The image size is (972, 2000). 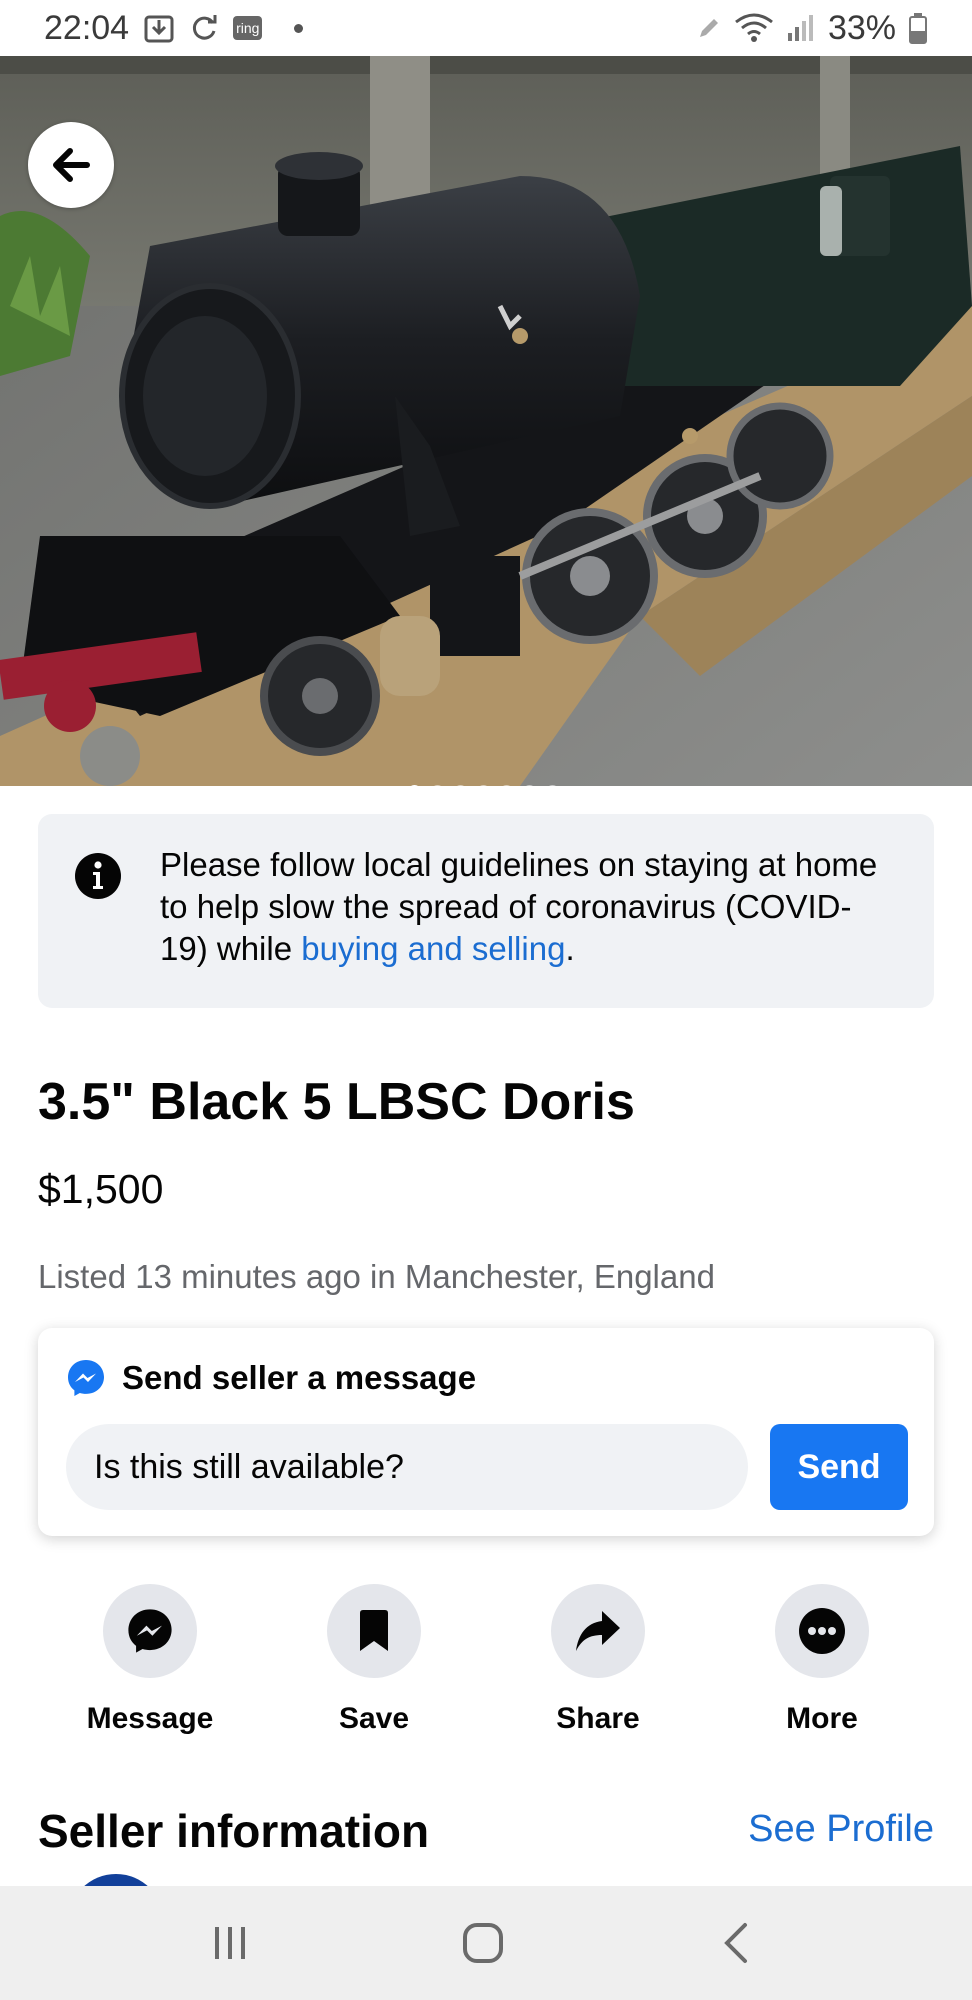 I want to click on share-button: Share, so click(x=598, y=1660).